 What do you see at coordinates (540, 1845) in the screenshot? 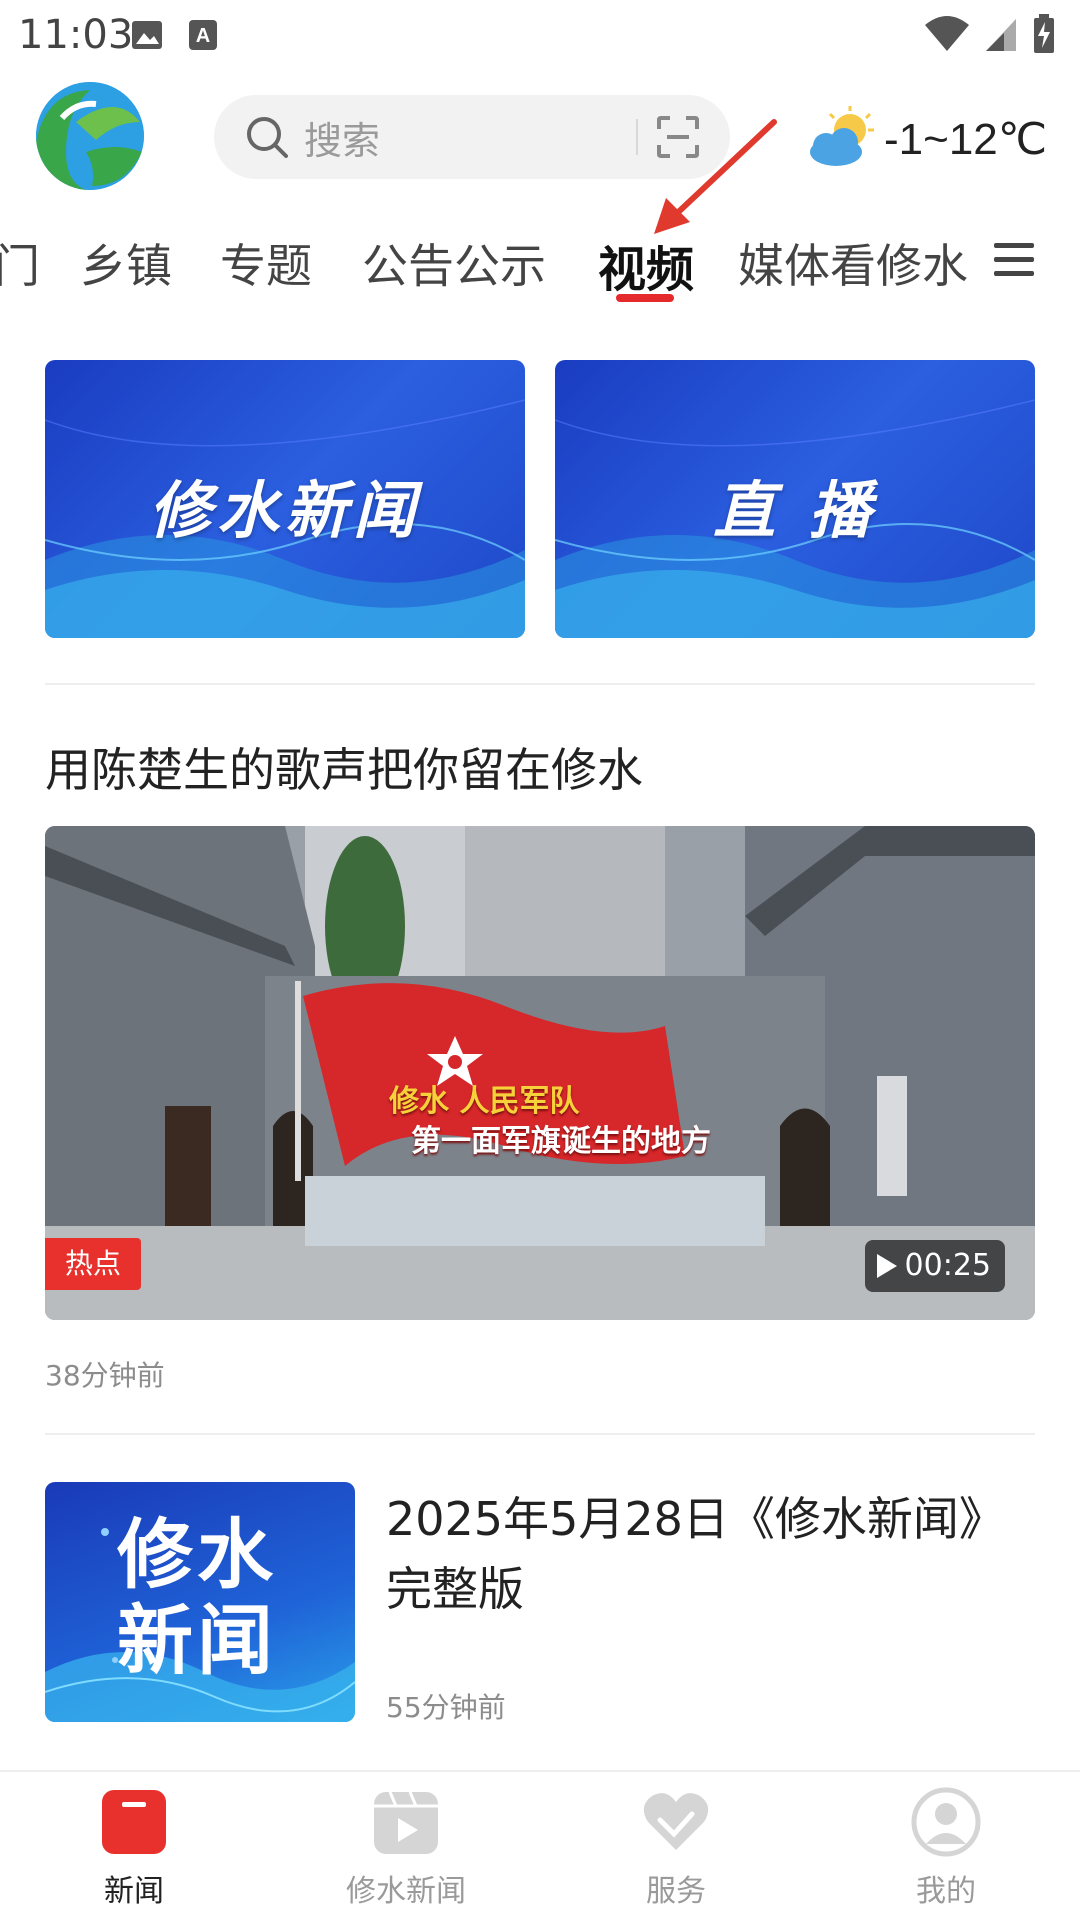
I see `bottom-navigation: 新闻 修水新闻 服务 我的` at bounding box center [540, 1845].